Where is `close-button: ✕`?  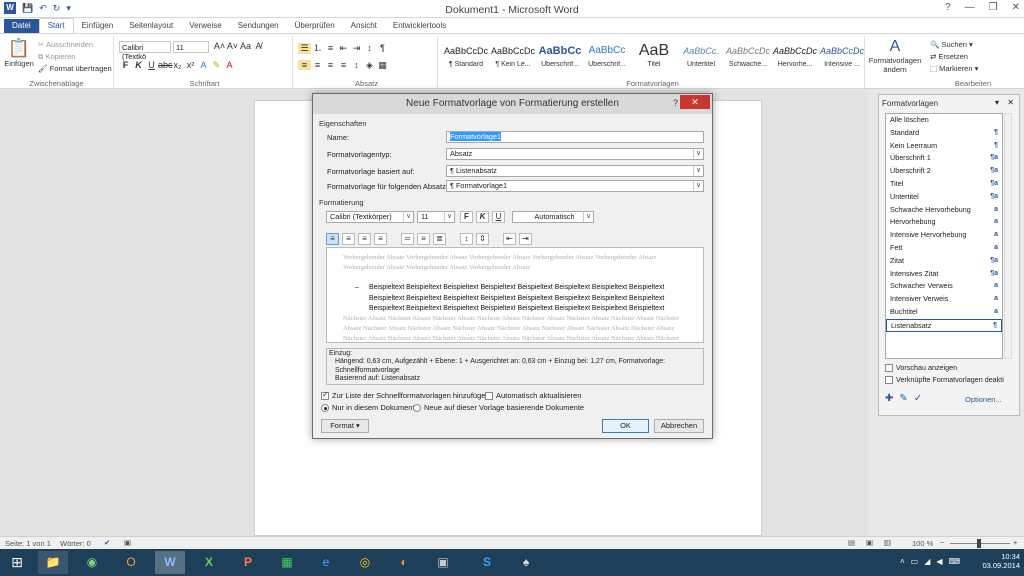
close-button: ✕ is located at coordinates (1016, 7).